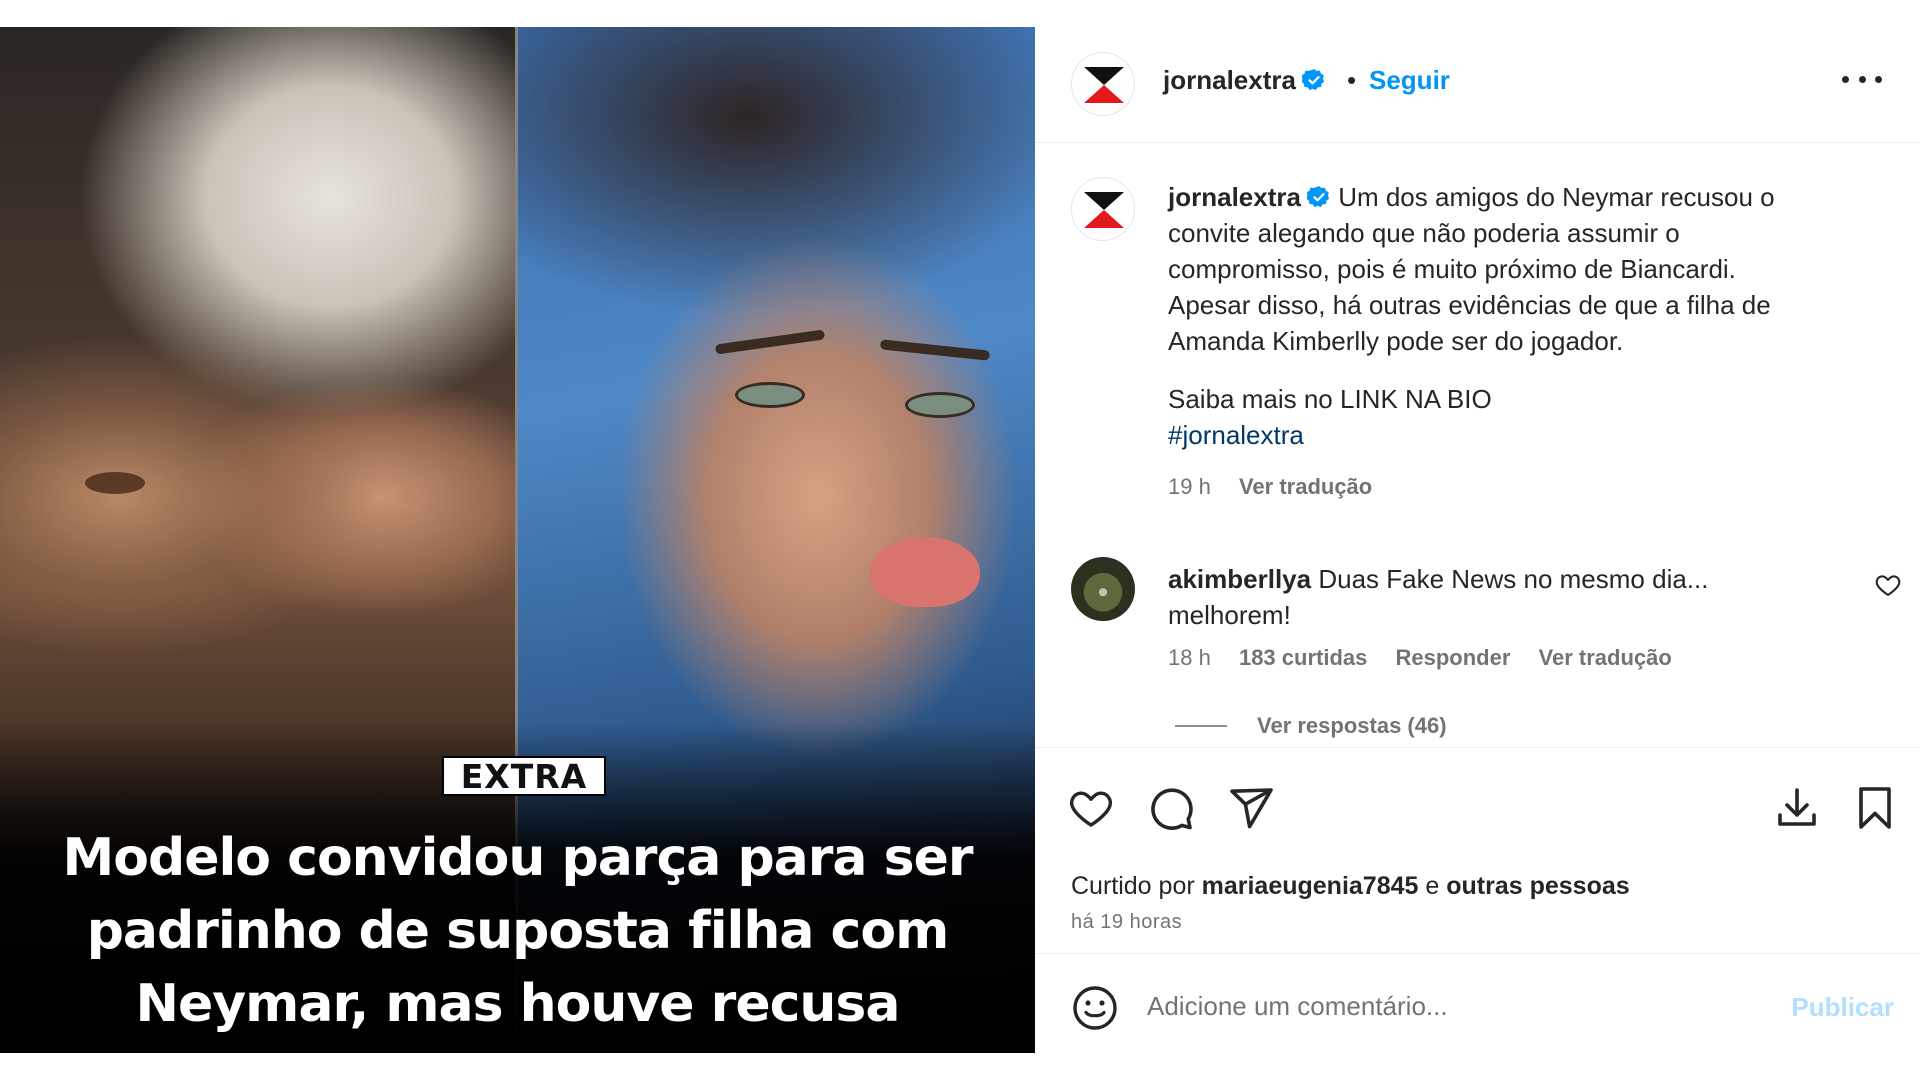 The height and width of the screenshot is (1080, 1920). What do you see at coordinates (518, 858) in the screenshot?
I see `headline-line: Modelo convidou parça para ser` at bounding box center [518, 858].